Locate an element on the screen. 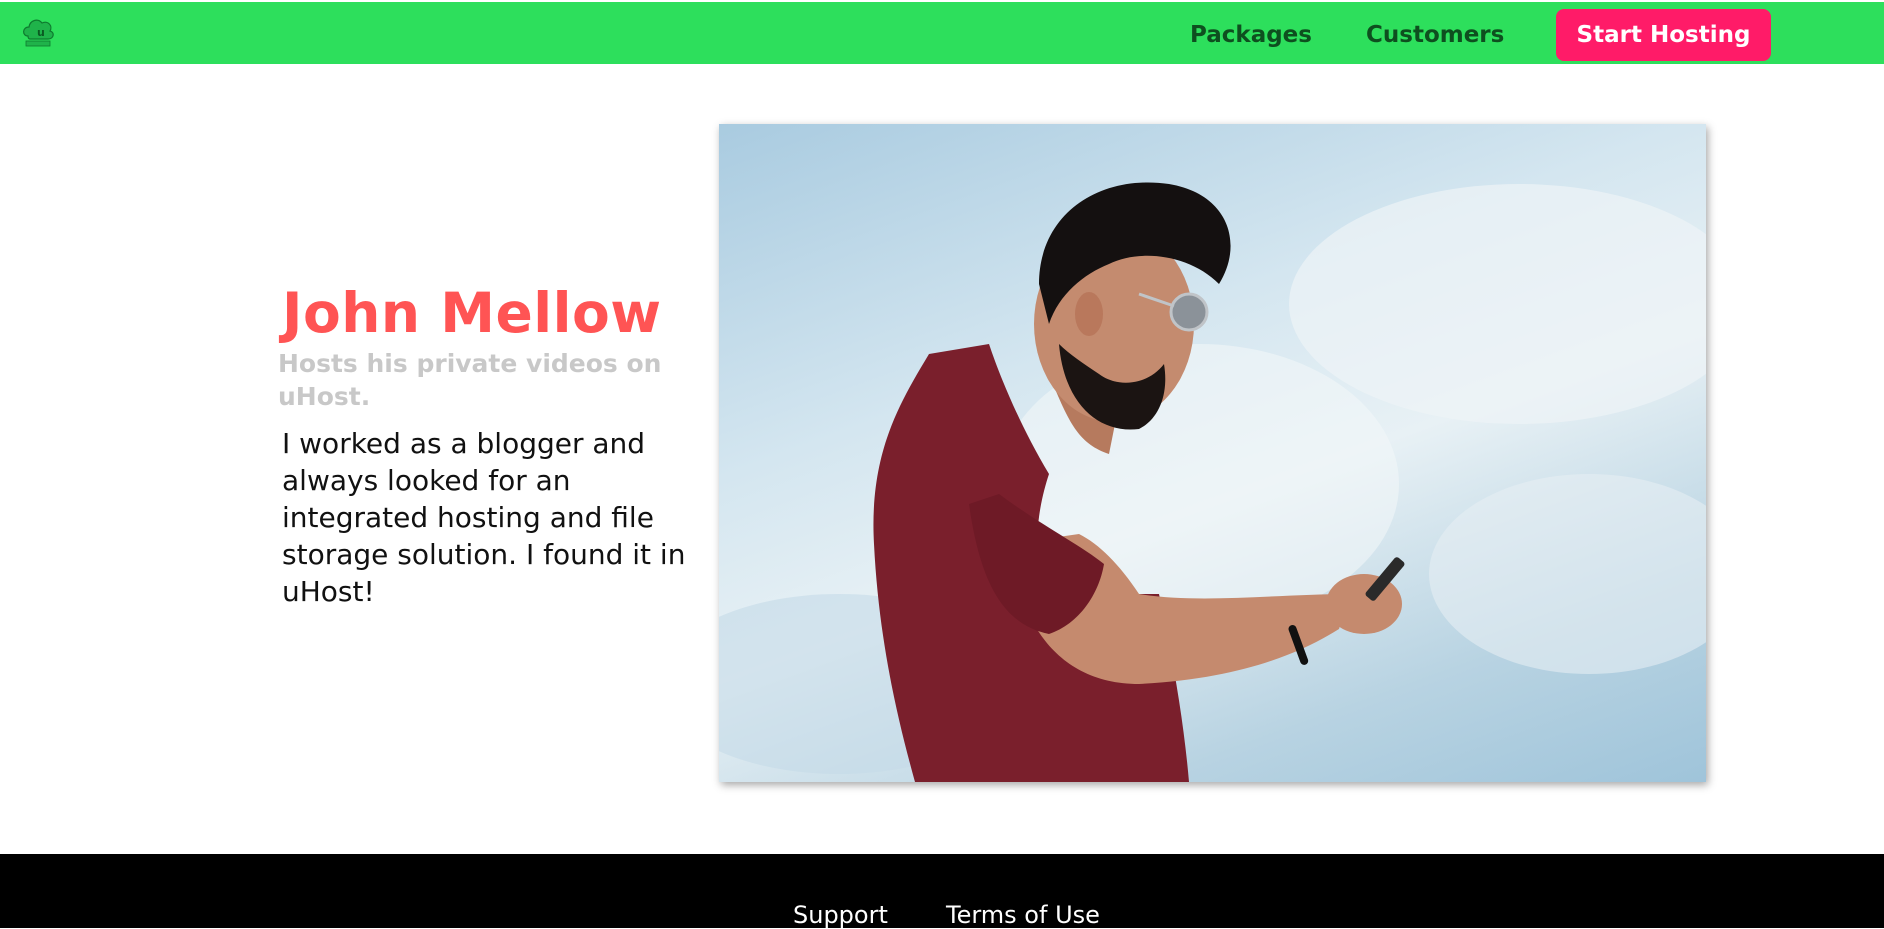 The height and width of the screenshot is (929, 1884). nav-customers-link: Customers is located at coordinates (1435, 35).